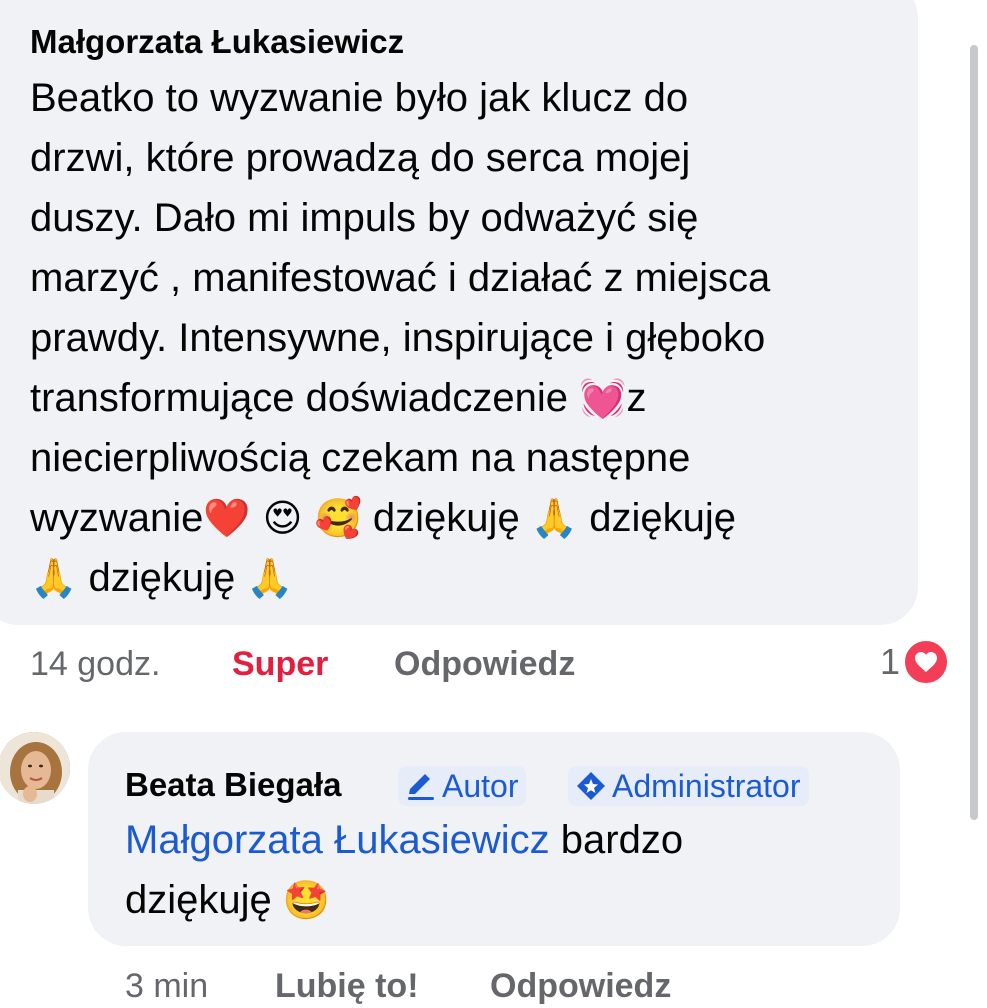  What do you see at coordinates (347, 986) in the screenshot?
I see `like-button: Lubię to!` at bounding box center [347, 986].